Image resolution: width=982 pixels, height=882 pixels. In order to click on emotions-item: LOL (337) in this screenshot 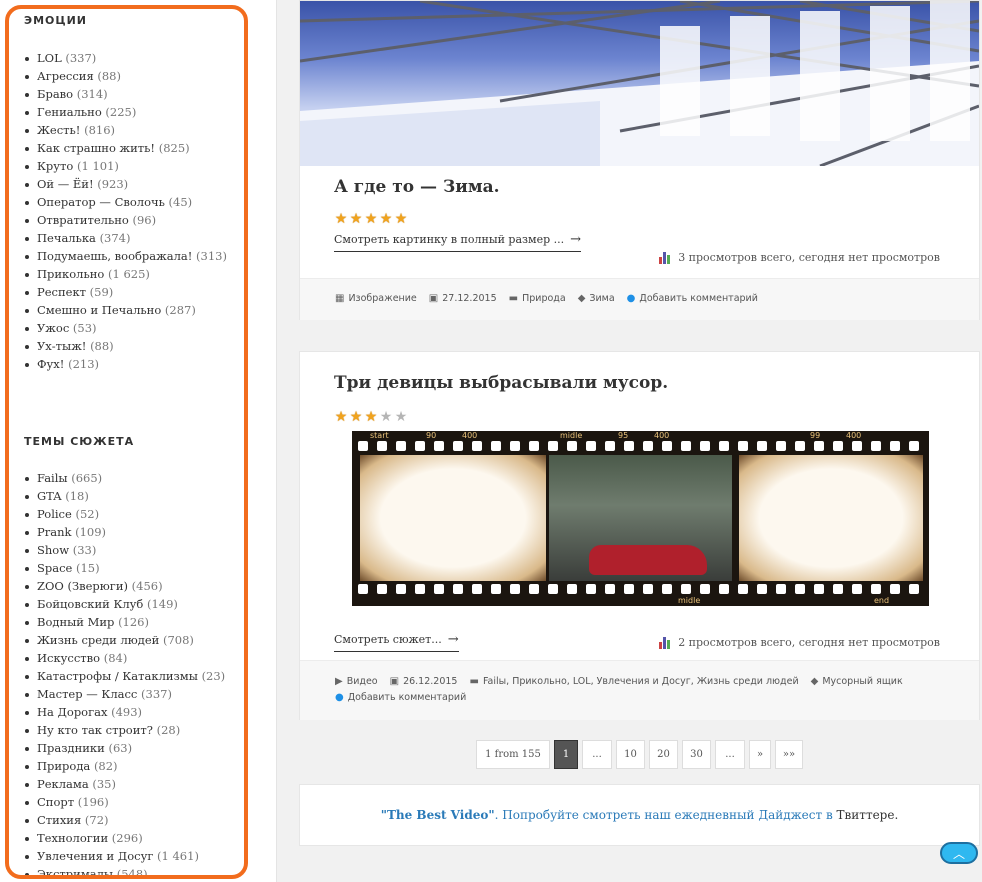, I will do `click(126, 58)`.